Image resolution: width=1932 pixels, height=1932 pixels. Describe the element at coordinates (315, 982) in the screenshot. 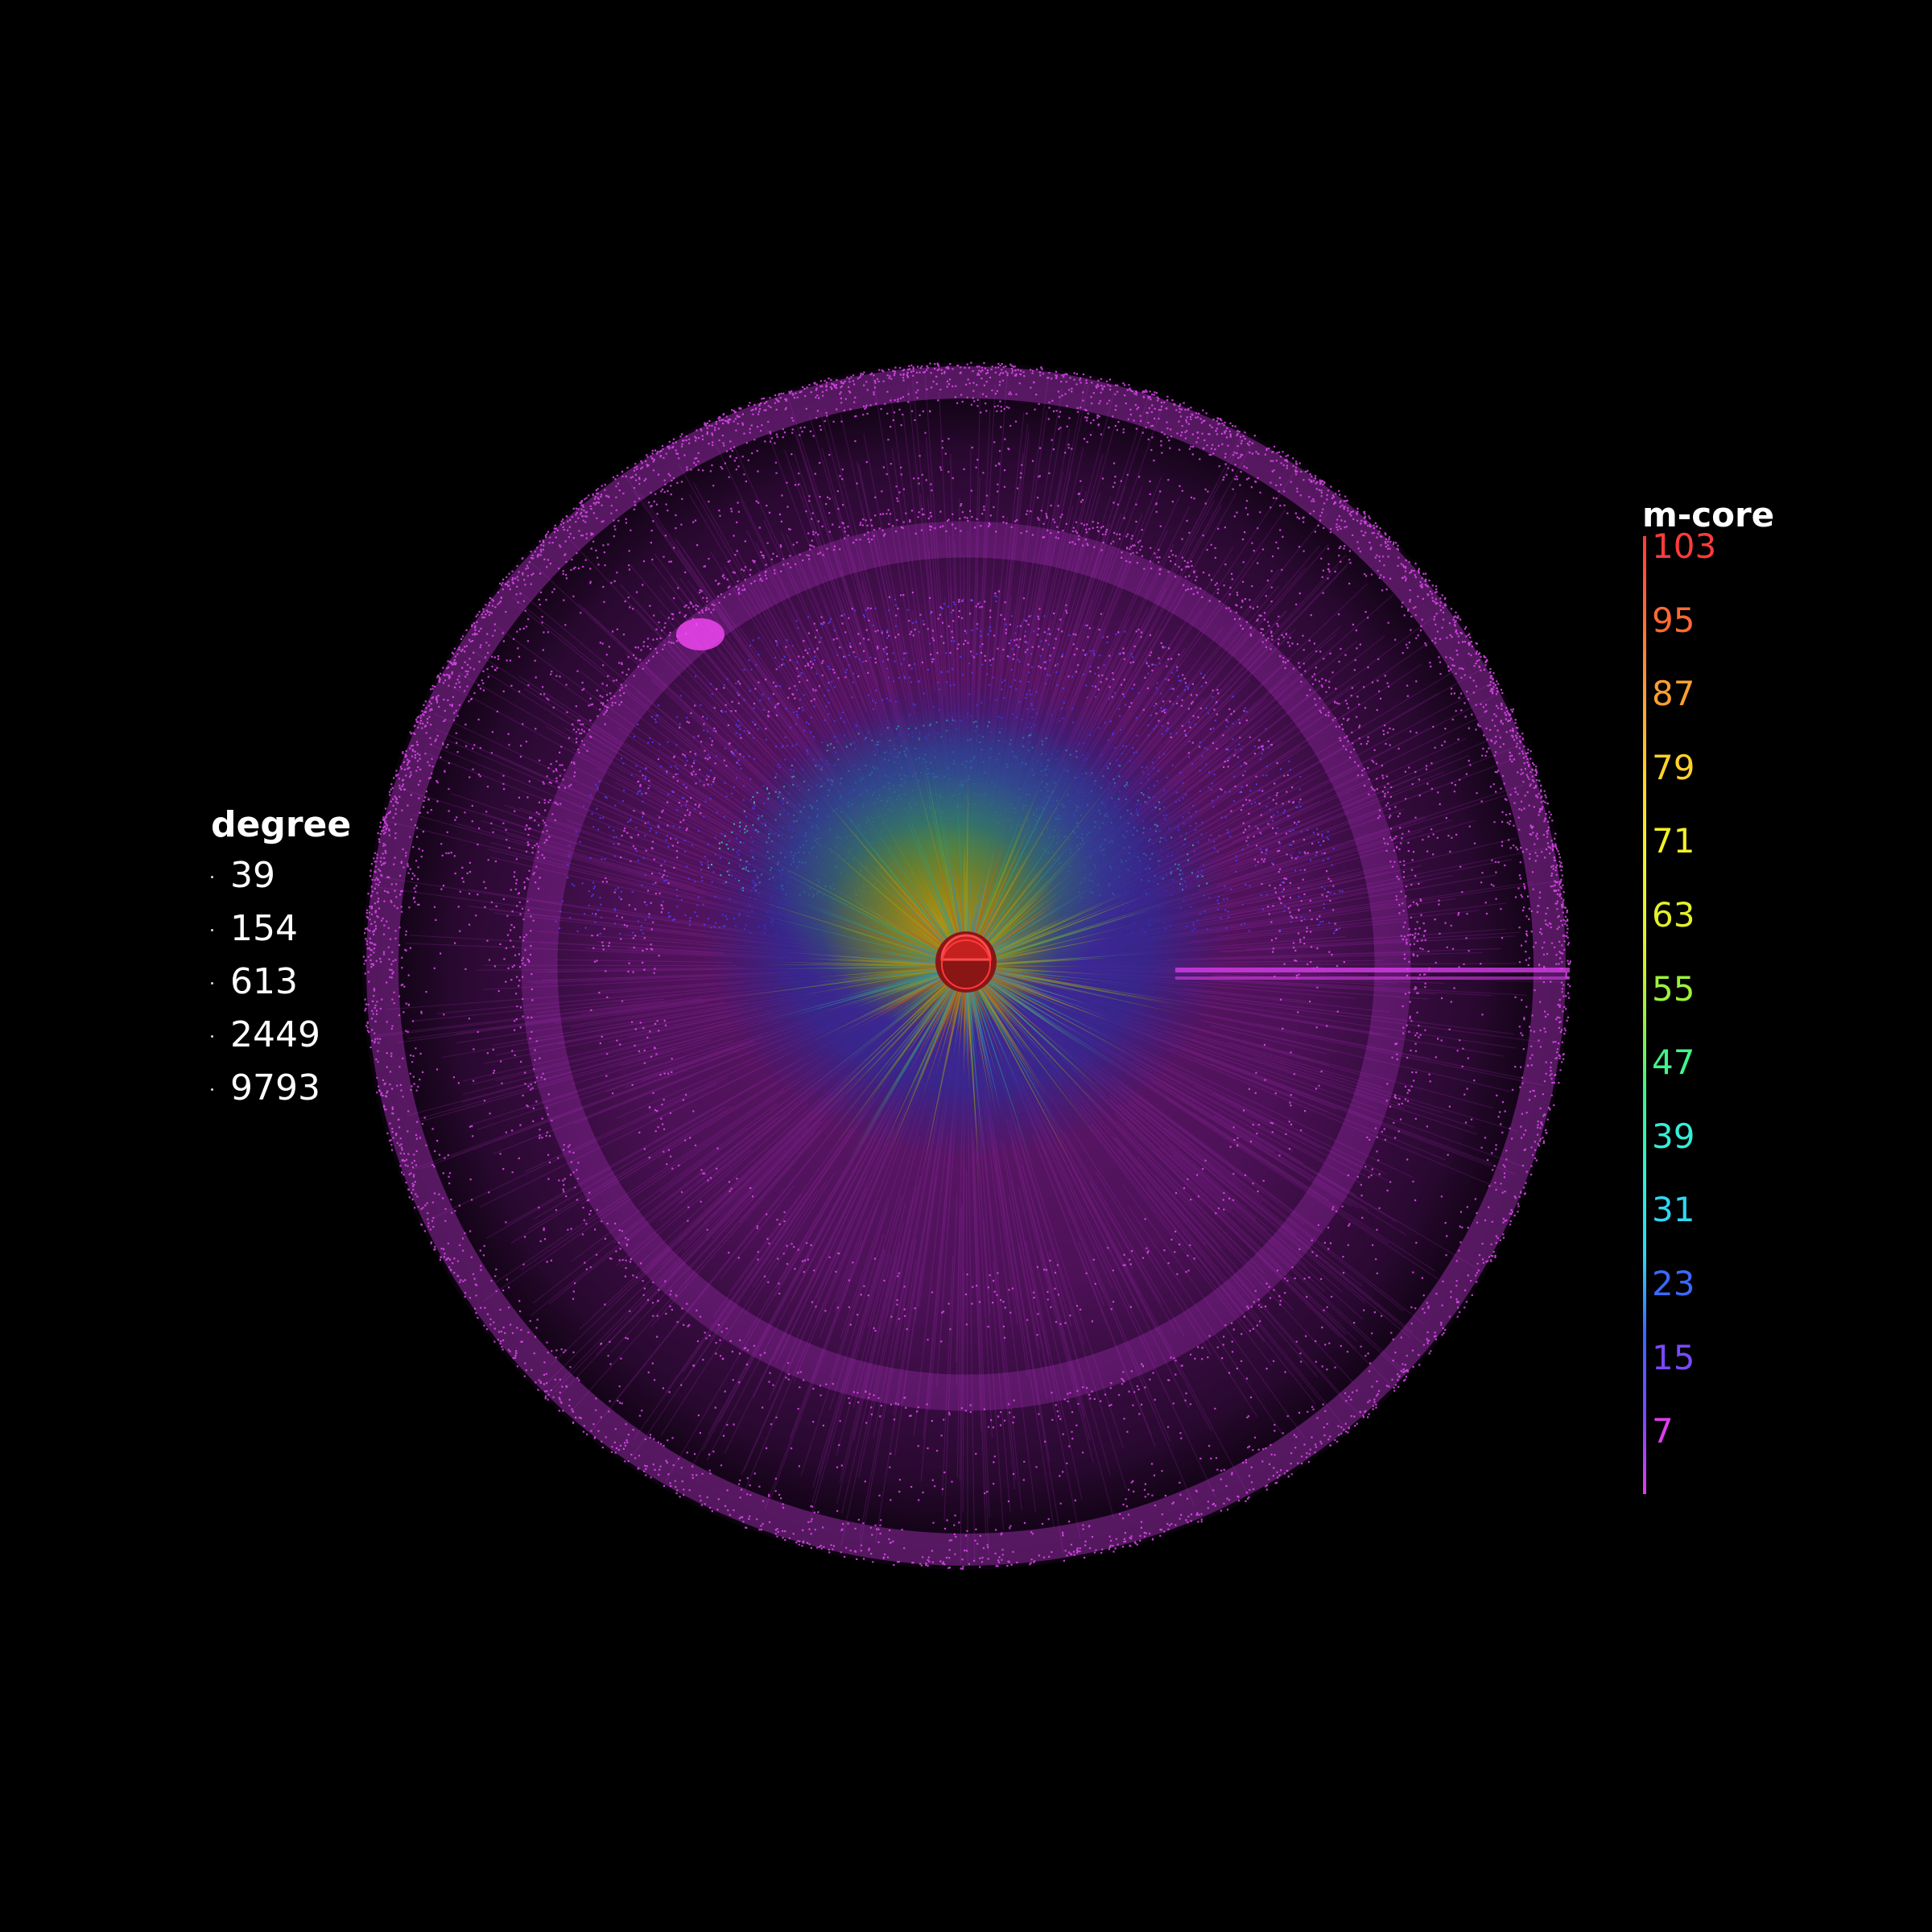

I see `degree-legend-item: 613` at that location.